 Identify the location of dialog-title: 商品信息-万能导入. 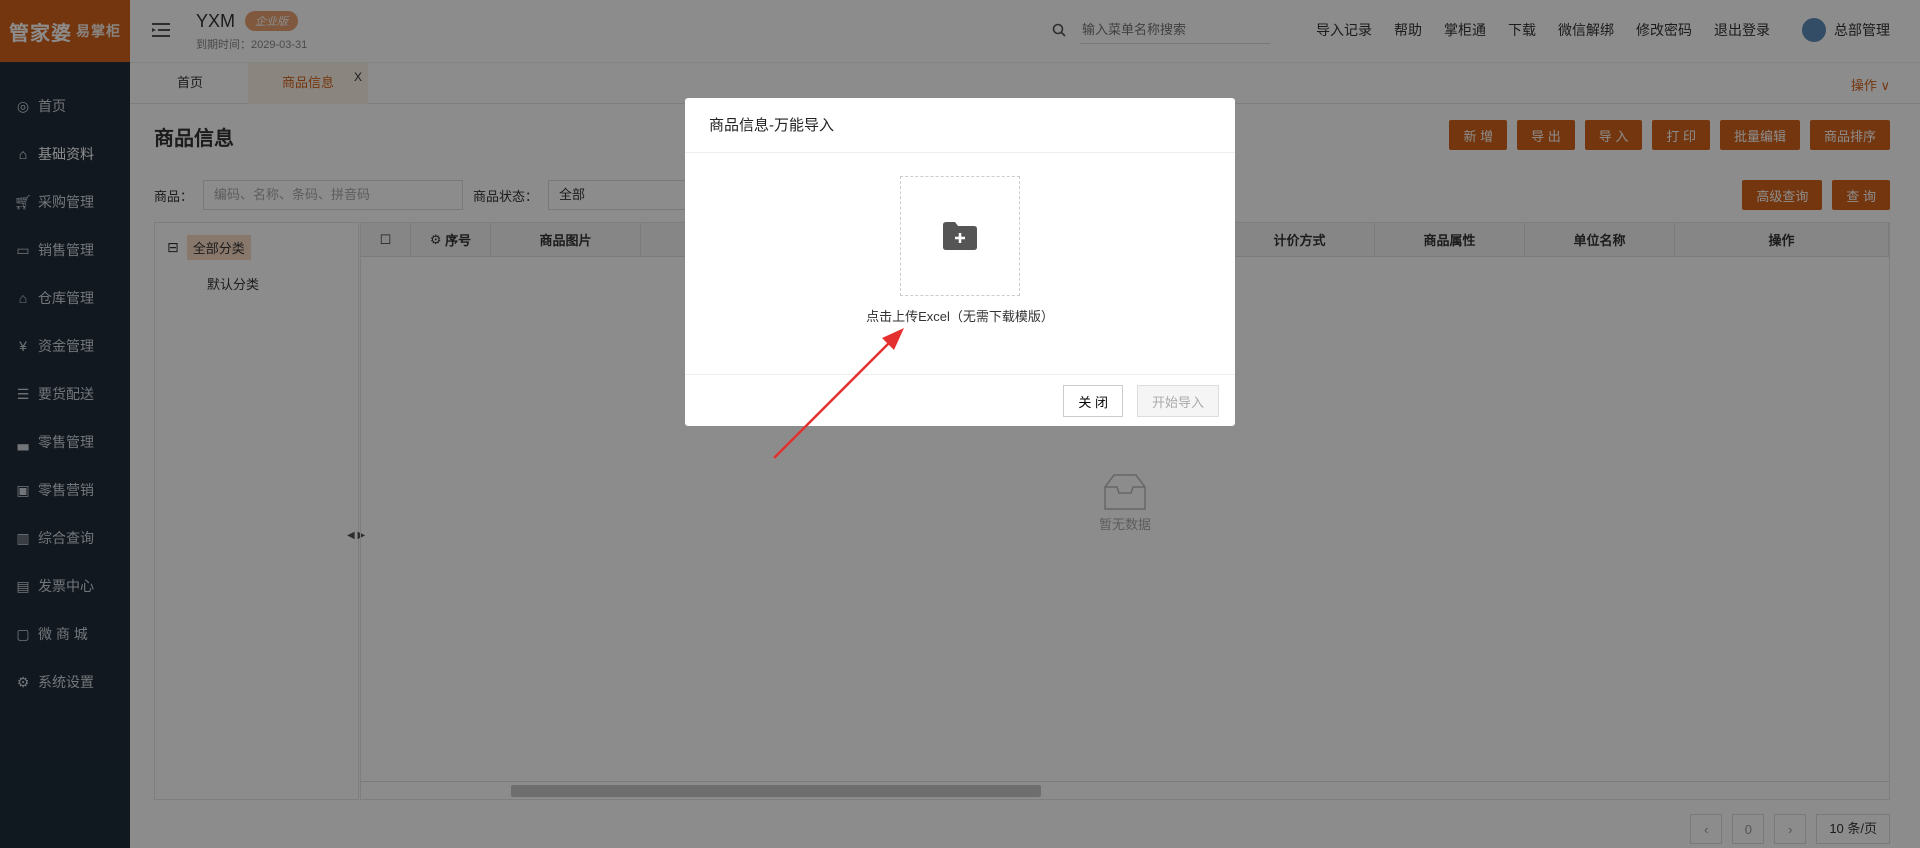
(960, 125).